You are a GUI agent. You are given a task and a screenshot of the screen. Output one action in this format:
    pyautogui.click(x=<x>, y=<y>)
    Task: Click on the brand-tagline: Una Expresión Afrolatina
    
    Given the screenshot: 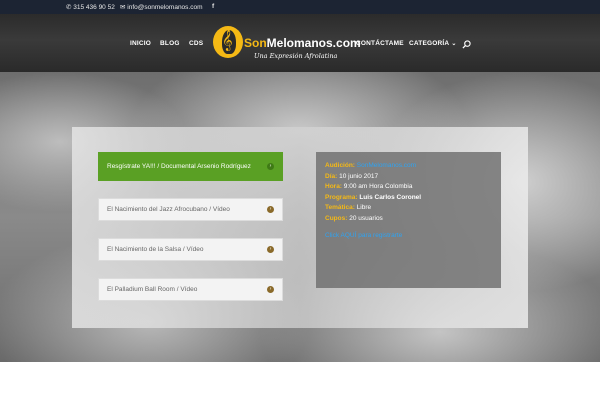 What is the action you would take?
    pyautogui.click(x=296, y=56)
    